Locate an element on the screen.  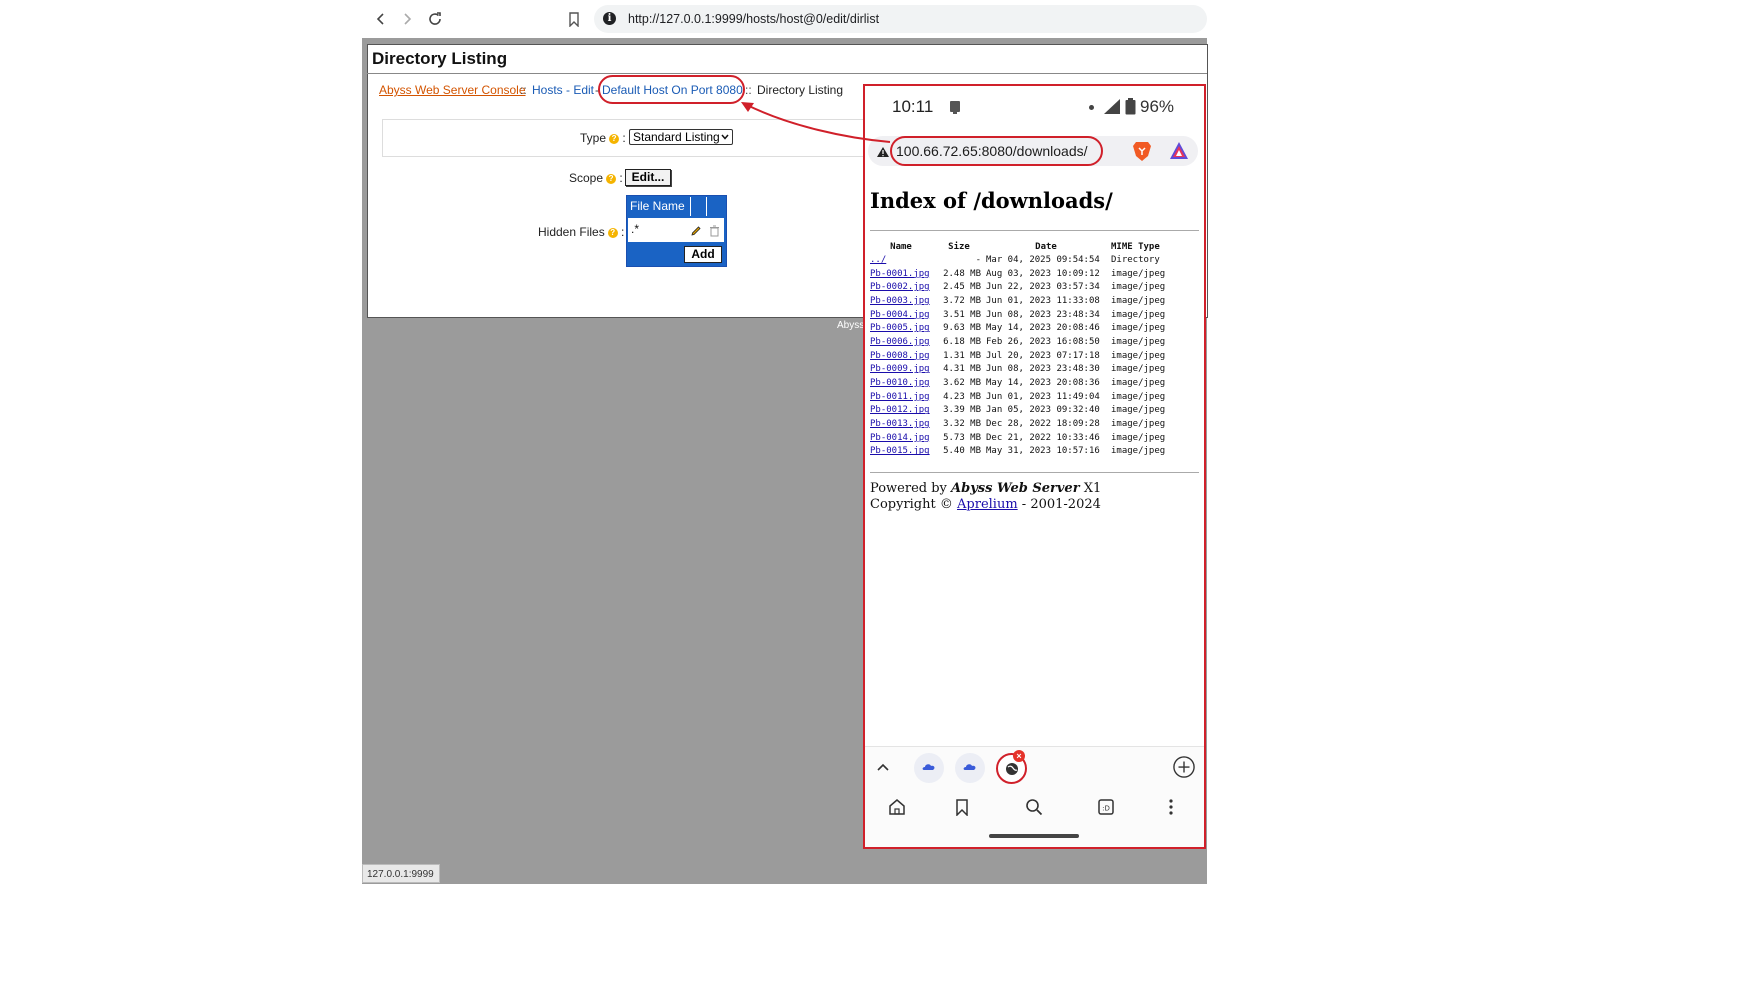
edit-row-button is located at coordinates (696, 233).